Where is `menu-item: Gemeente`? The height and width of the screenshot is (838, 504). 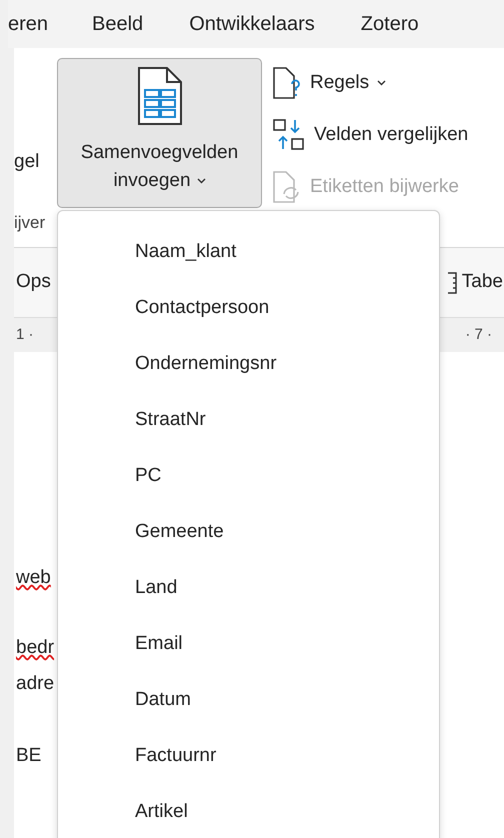
menu-item: Gemeente is located at coordinates (248, 532).